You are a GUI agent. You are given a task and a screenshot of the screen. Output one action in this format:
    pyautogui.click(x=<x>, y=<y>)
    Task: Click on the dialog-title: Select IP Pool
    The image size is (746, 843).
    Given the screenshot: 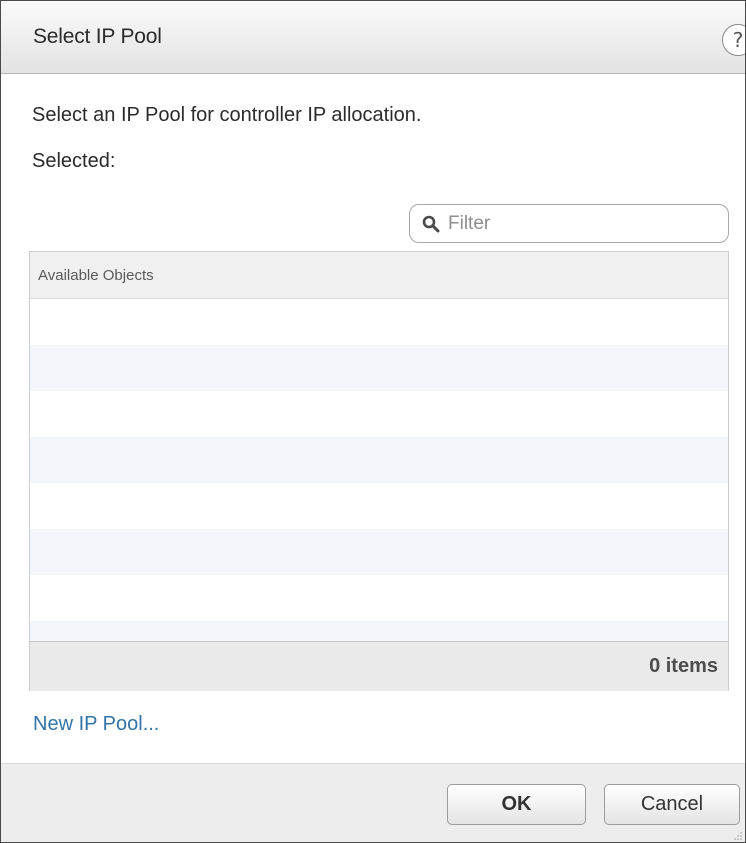 What is the action you would take?
    pyautogui.click(x=97, y=36)
    